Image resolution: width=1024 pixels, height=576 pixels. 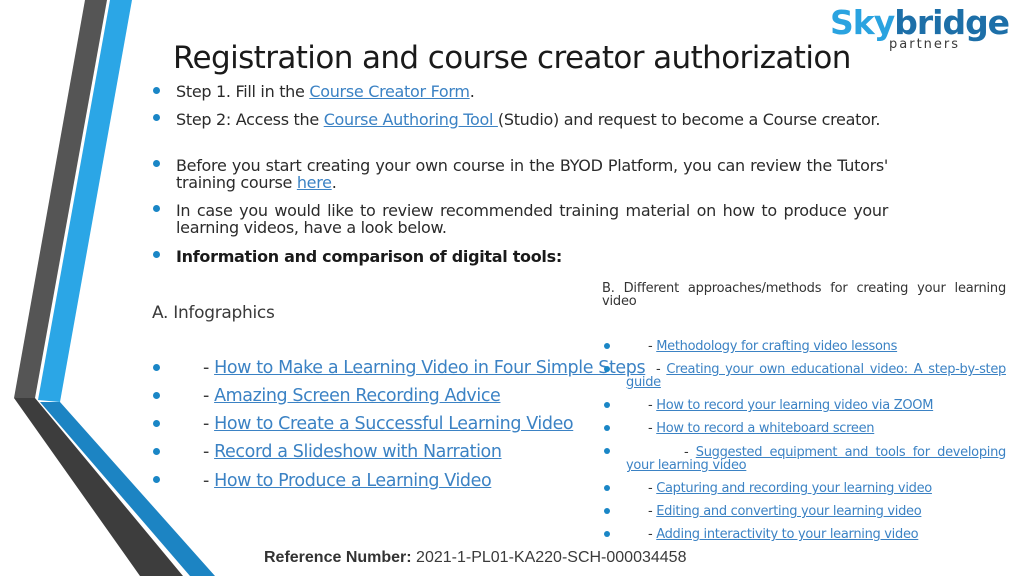 I want to click on infographic-link-5: How to Produce a Learning Video, so click(x=353, y=481).